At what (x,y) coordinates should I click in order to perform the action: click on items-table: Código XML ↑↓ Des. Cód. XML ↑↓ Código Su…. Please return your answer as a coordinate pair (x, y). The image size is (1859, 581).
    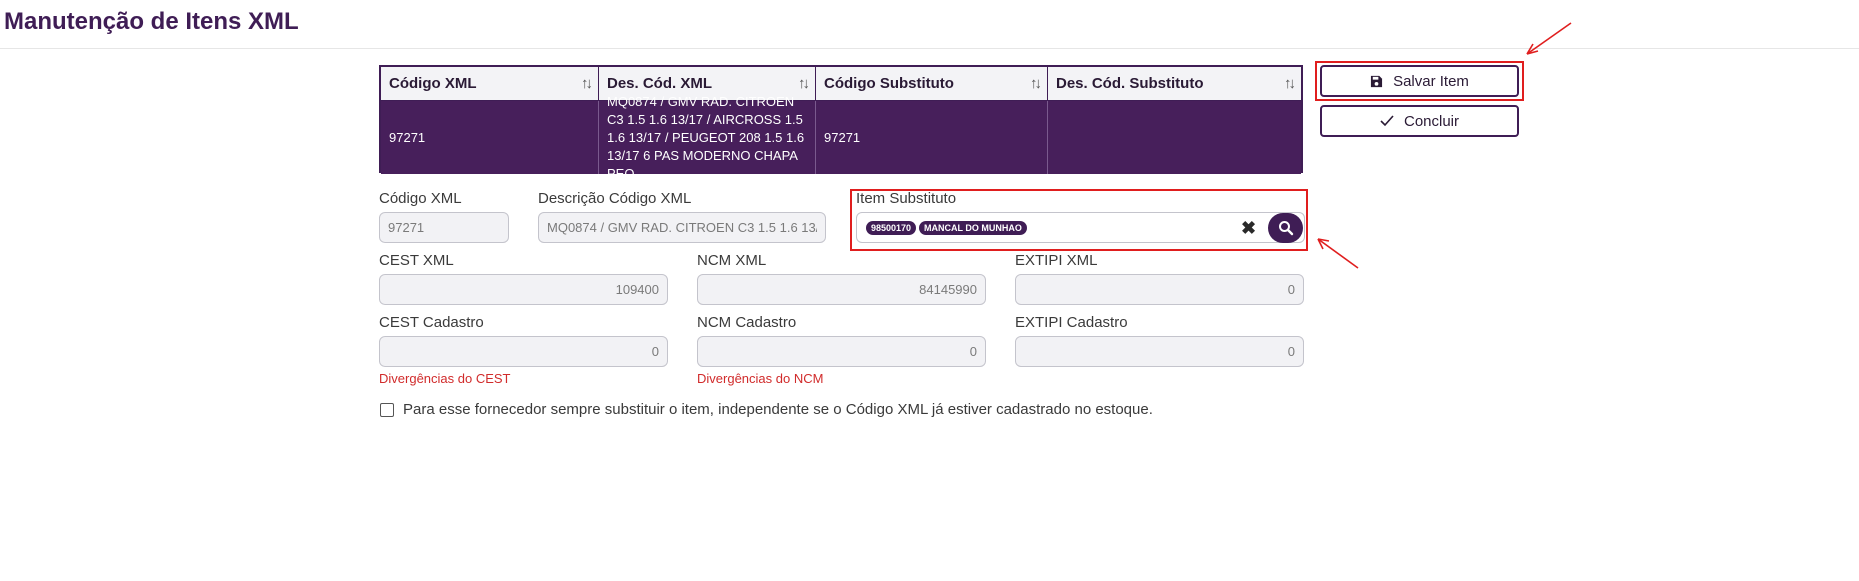
    Looking at the image, I should click on (841, 123).